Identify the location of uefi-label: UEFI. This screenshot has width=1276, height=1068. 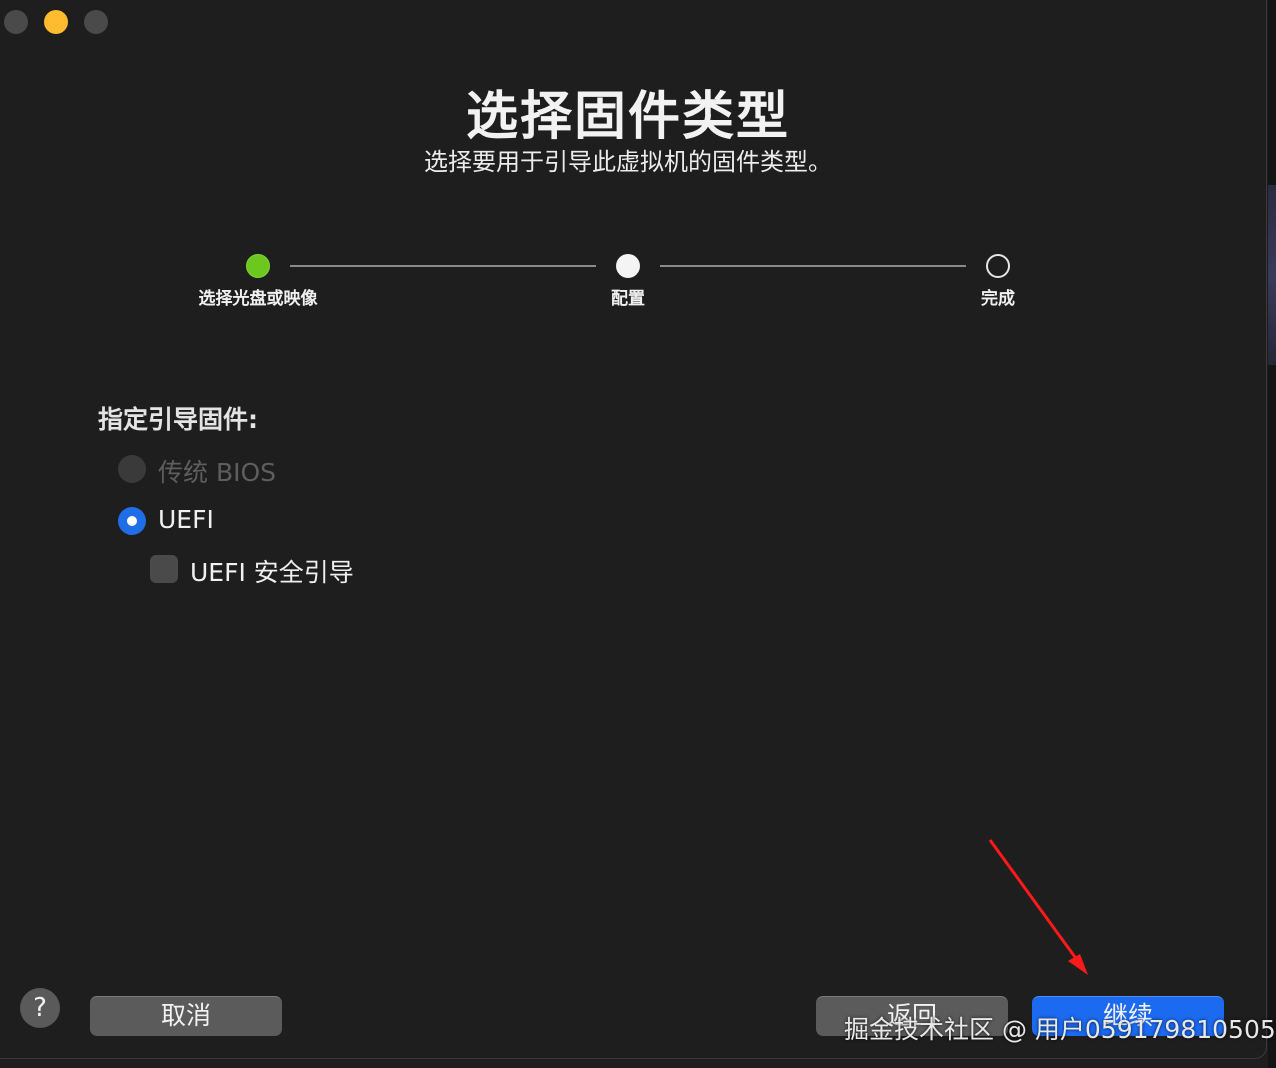
(186, 519).